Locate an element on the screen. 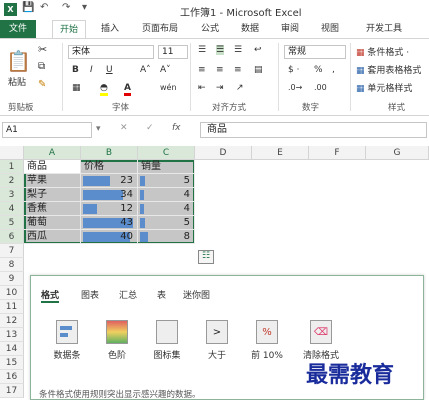 The height and width of the screenshot is (400, 429). align-left-icon: ≡ is located at coordinates (202, 70).